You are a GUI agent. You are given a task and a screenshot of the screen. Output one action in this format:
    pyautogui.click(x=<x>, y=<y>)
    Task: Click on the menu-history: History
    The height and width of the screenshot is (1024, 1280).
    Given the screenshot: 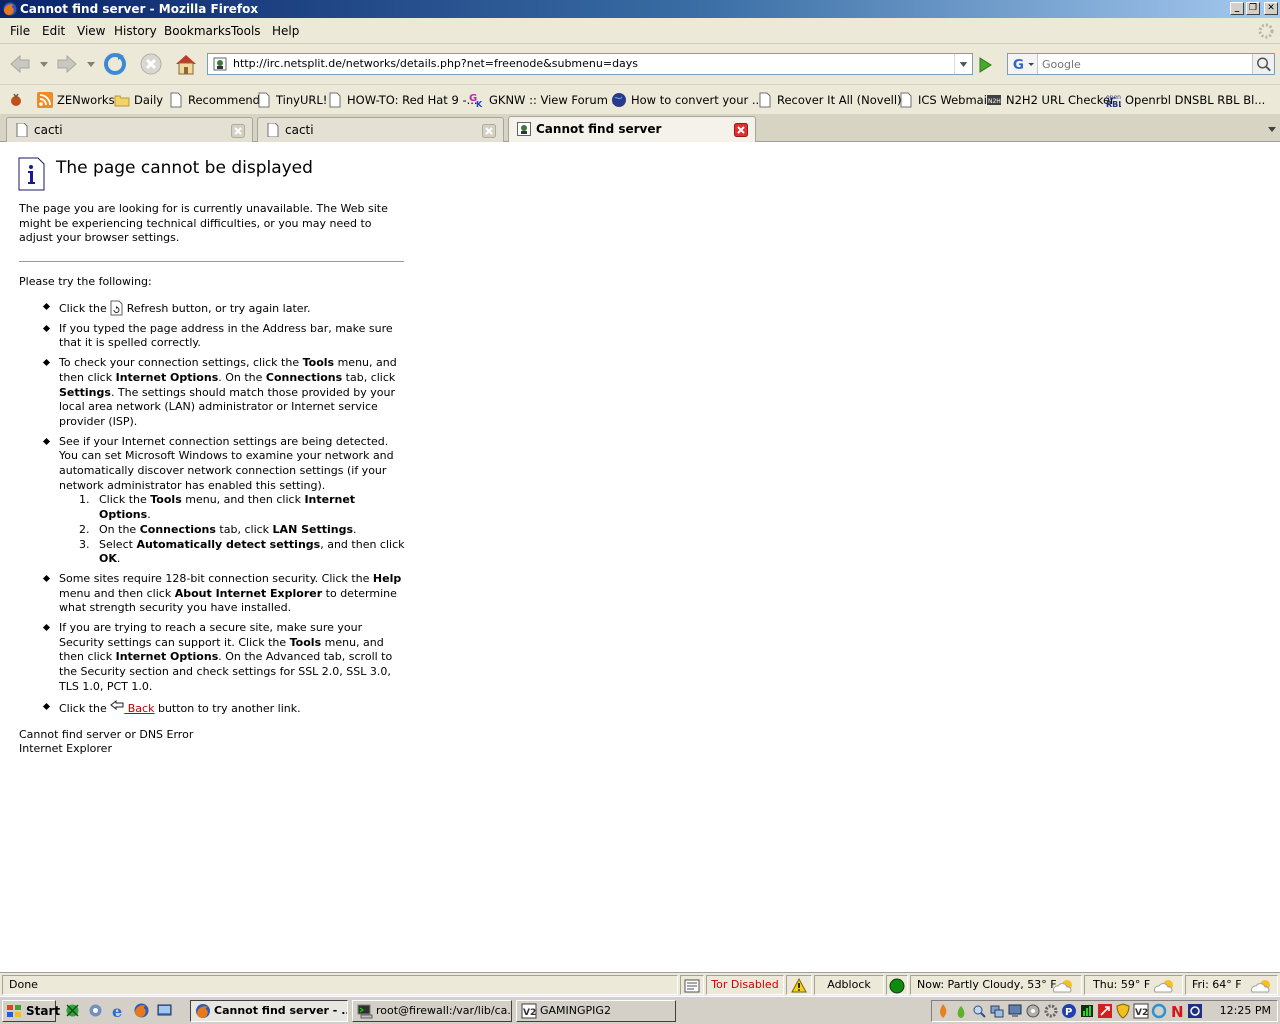 What is the action you would take?
    pyautogui.click(x=135, y=31)
    